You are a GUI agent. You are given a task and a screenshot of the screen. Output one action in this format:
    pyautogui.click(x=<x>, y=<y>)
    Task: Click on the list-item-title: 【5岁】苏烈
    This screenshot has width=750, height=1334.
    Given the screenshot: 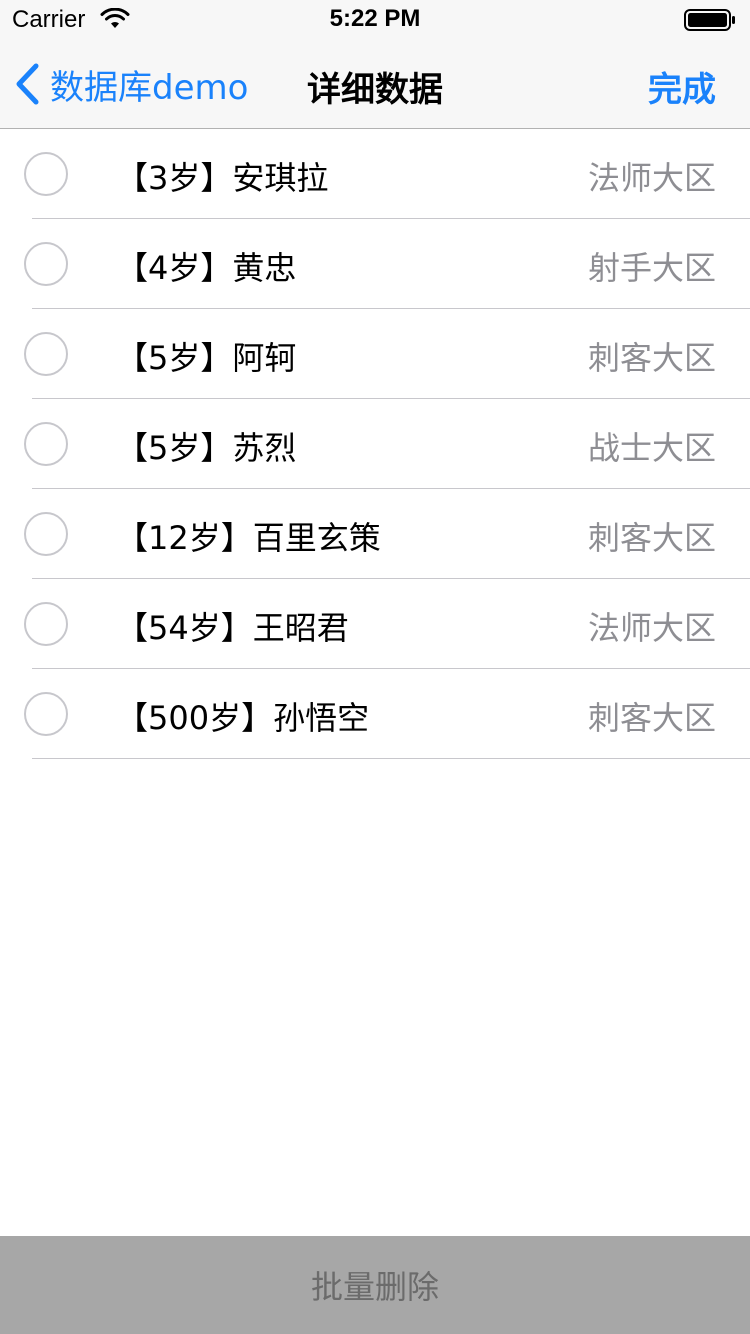 What is the action you would take?
    pyautogui.click(x=206, y=448)
    